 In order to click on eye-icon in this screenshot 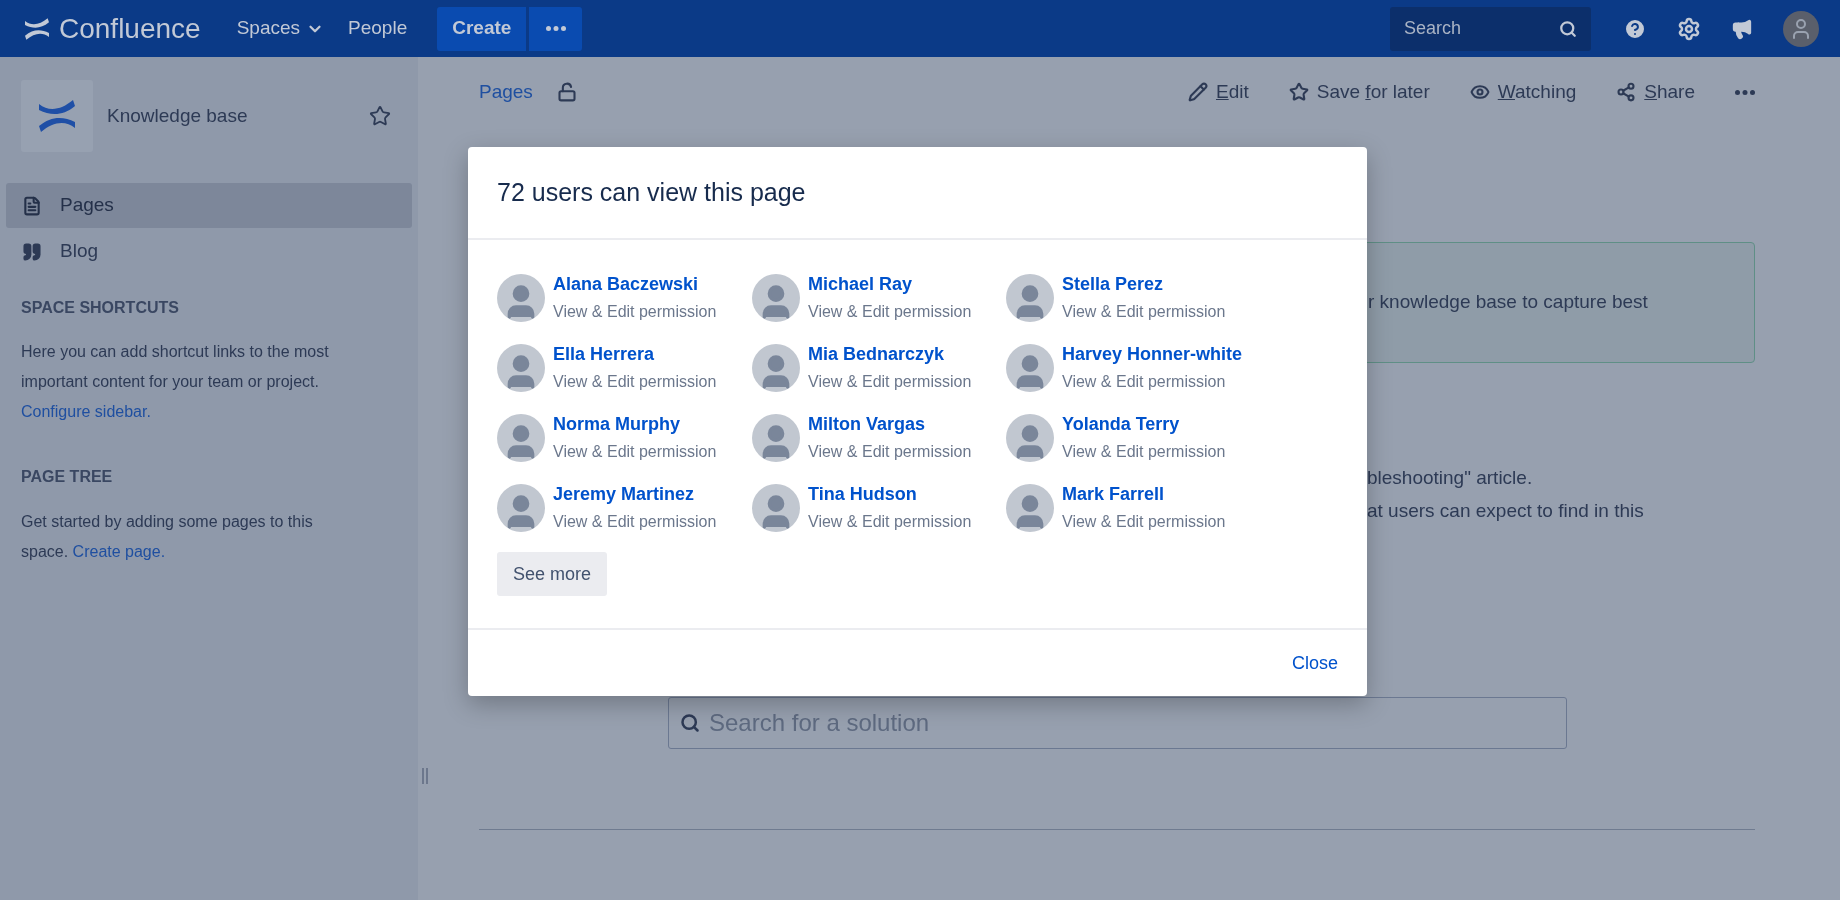, I will do `click(1479, 92)`.